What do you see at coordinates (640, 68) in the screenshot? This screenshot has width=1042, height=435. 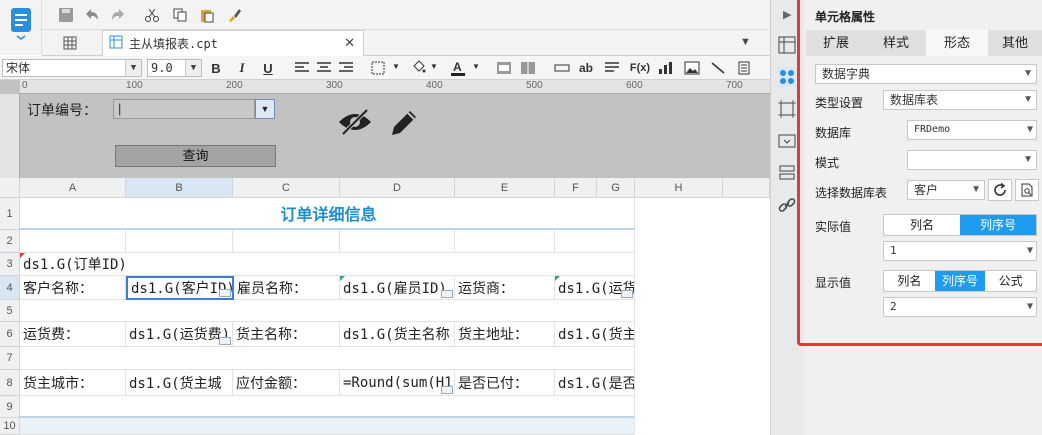 I see `formula-button: F(x)` at bounding box center [640, 68].